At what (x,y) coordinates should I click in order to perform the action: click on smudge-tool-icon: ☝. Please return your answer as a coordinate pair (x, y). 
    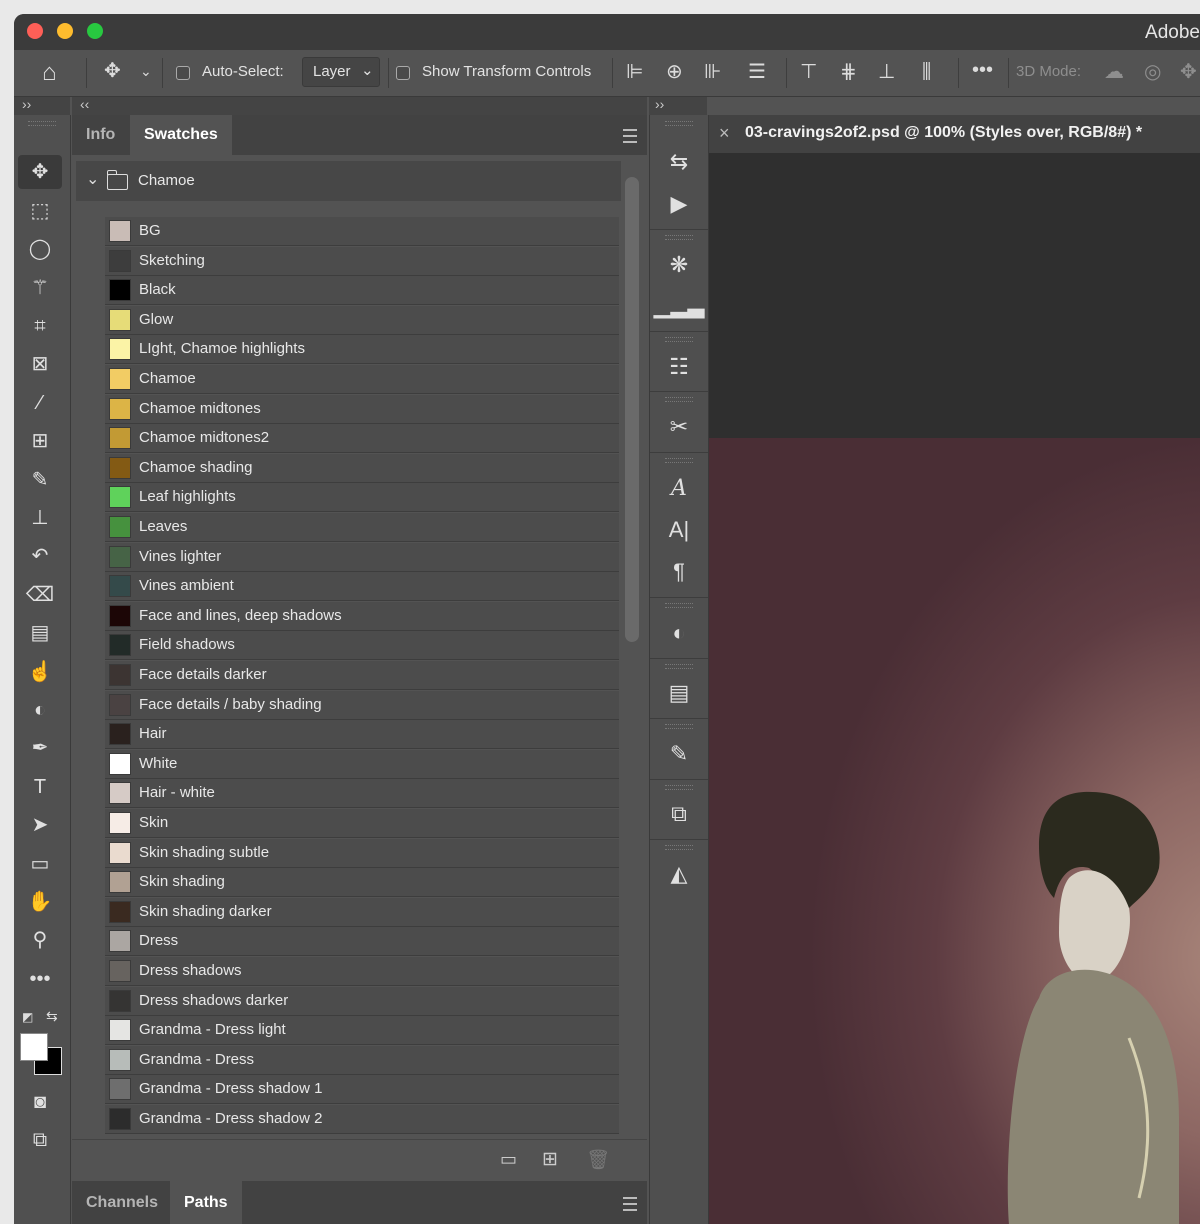
    Looking at the image, I should click on (40, 672).